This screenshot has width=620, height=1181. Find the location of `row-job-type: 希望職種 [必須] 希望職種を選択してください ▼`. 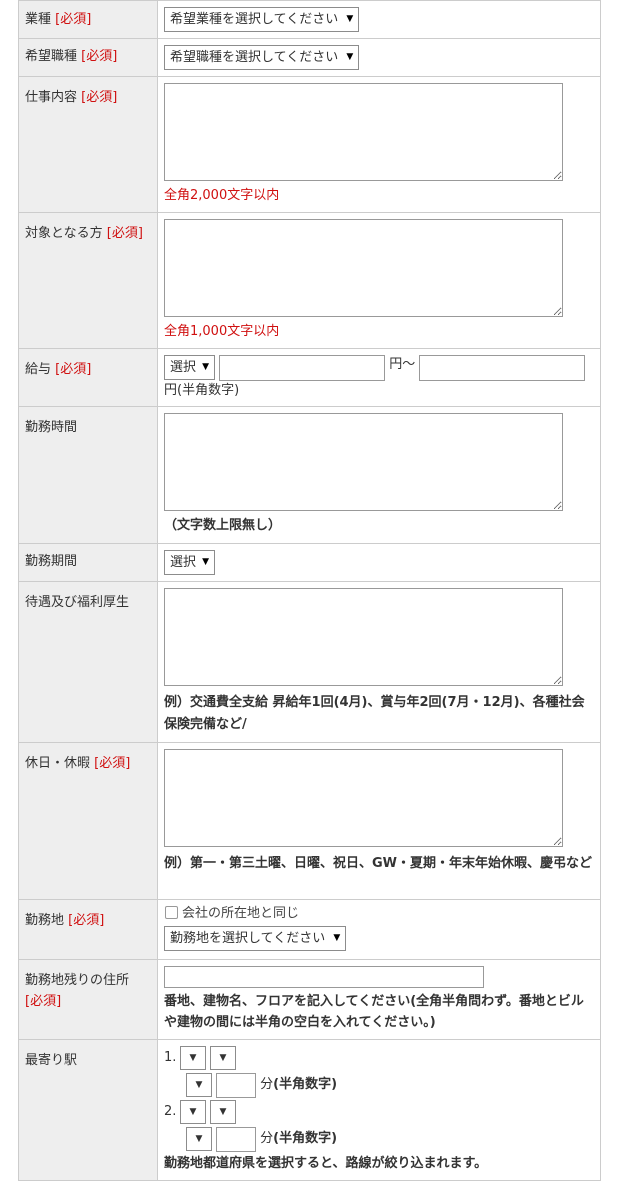

row-job-type: 希望職種 [必須] 希望職種を選択してください ▼ is located at coordinates (309, 57).